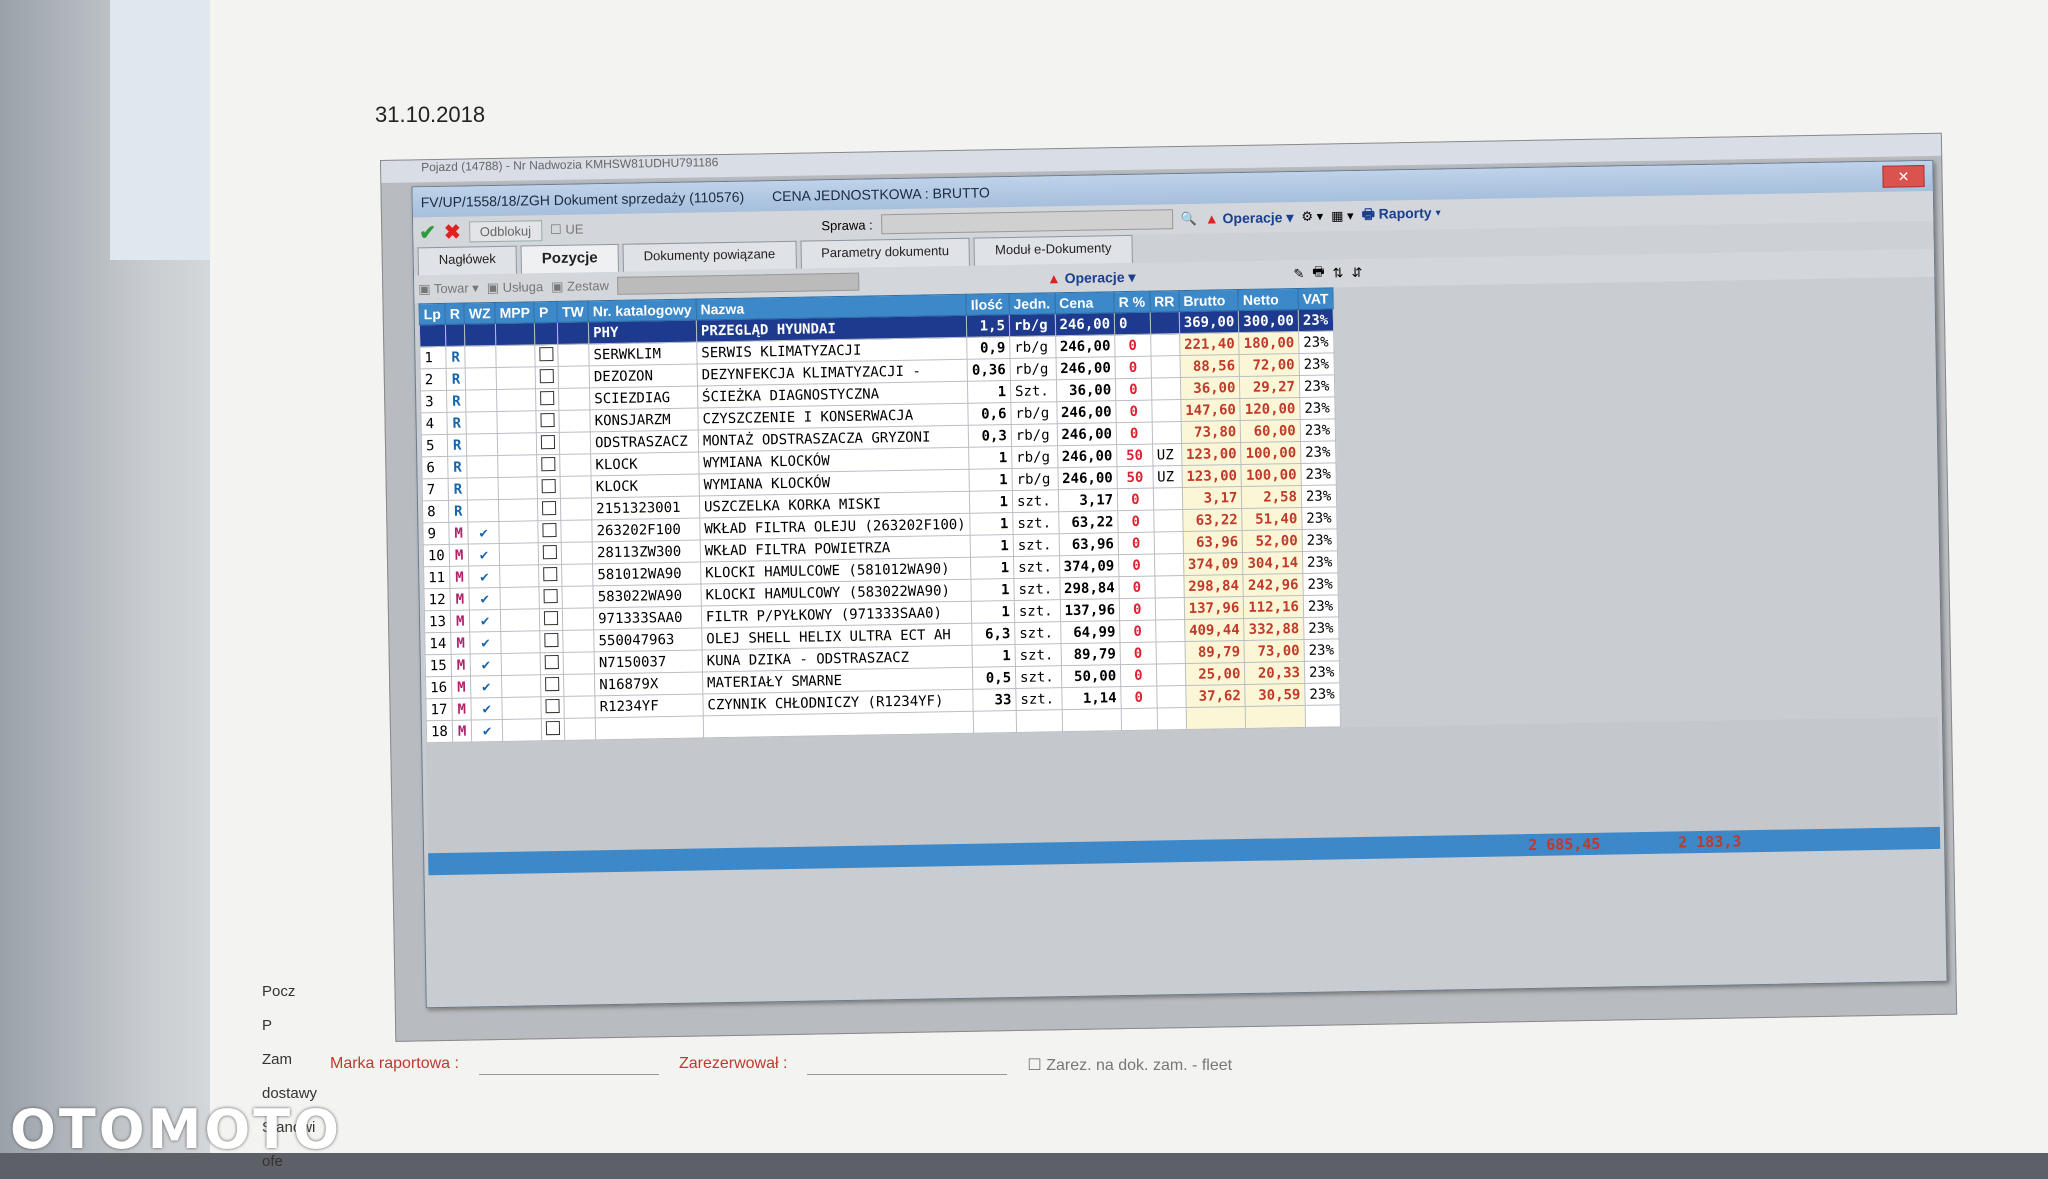  Describe the element at coordinates (434, 423) in the screenshot. I see `lp-cell: 4` at that location.